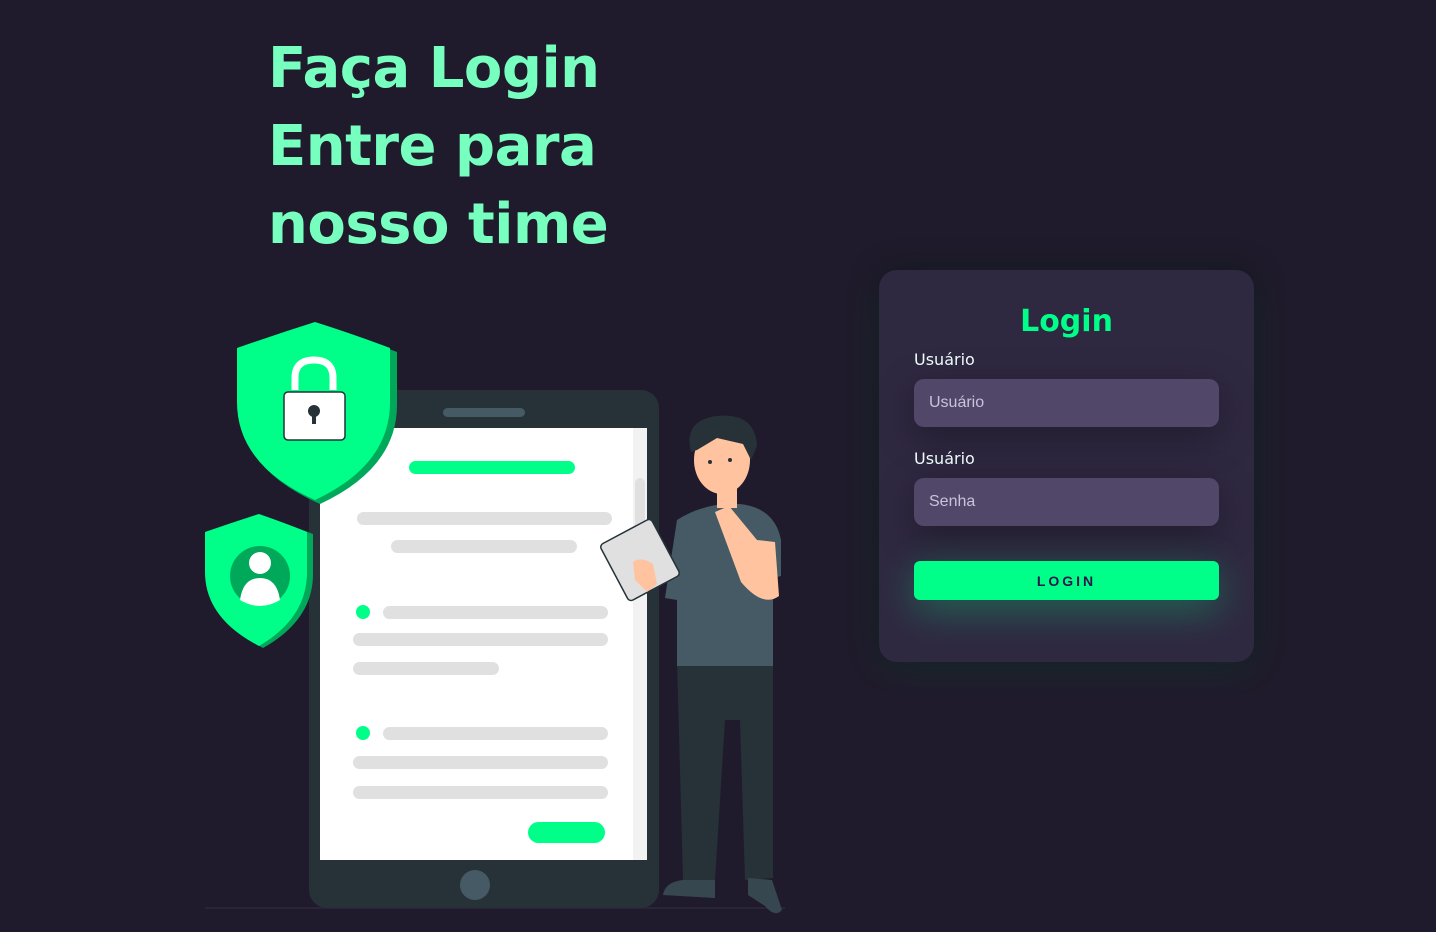  Describe the element at coordinates (259, 581) in the screenshot. I see `user-shield-icon` at that location.